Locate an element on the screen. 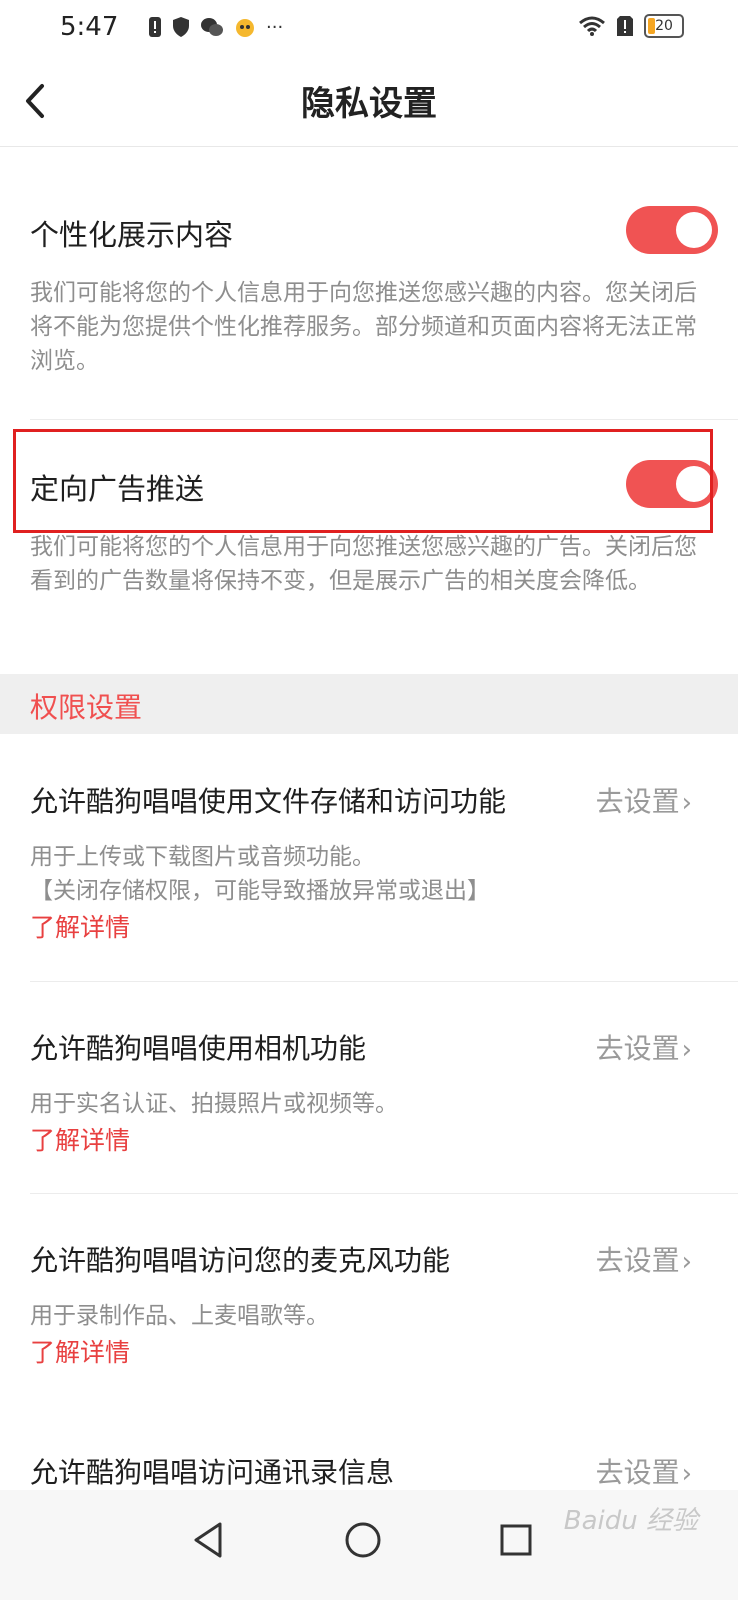  perm-microphone-goto: 去设置› is located at coordinates (644, 1259).